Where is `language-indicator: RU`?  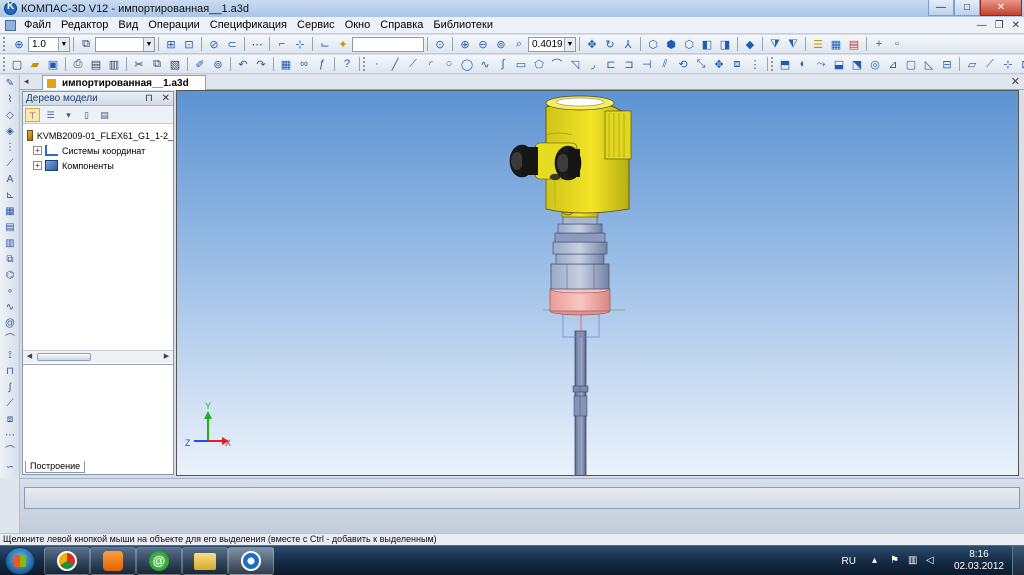 language-indicator: RU is located at coordinates (848, 561).